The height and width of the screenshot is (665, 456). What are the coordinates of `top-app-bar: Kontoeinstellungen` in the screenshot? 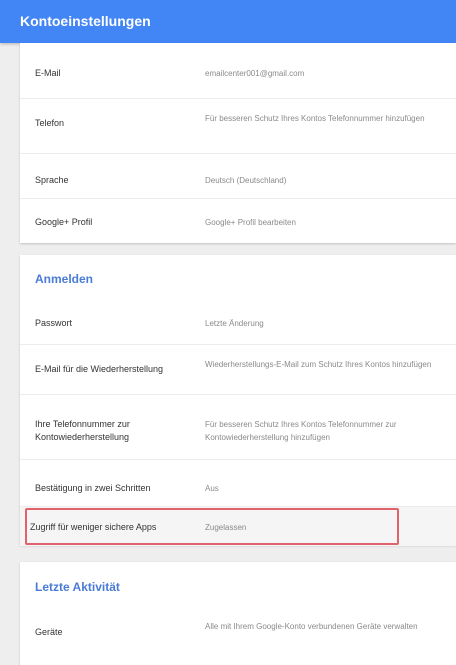 It's located at (228, 21).